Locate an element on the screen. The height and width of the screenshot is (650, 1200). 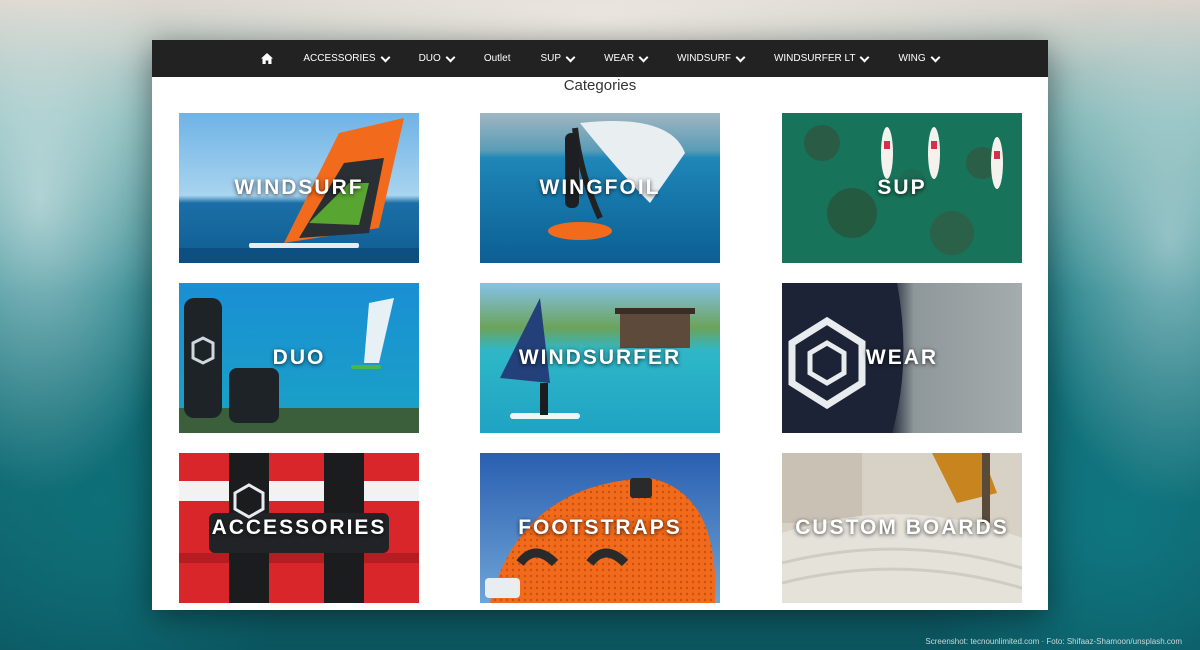
nav-wear: WEAR is located at coordinates (626, 58).